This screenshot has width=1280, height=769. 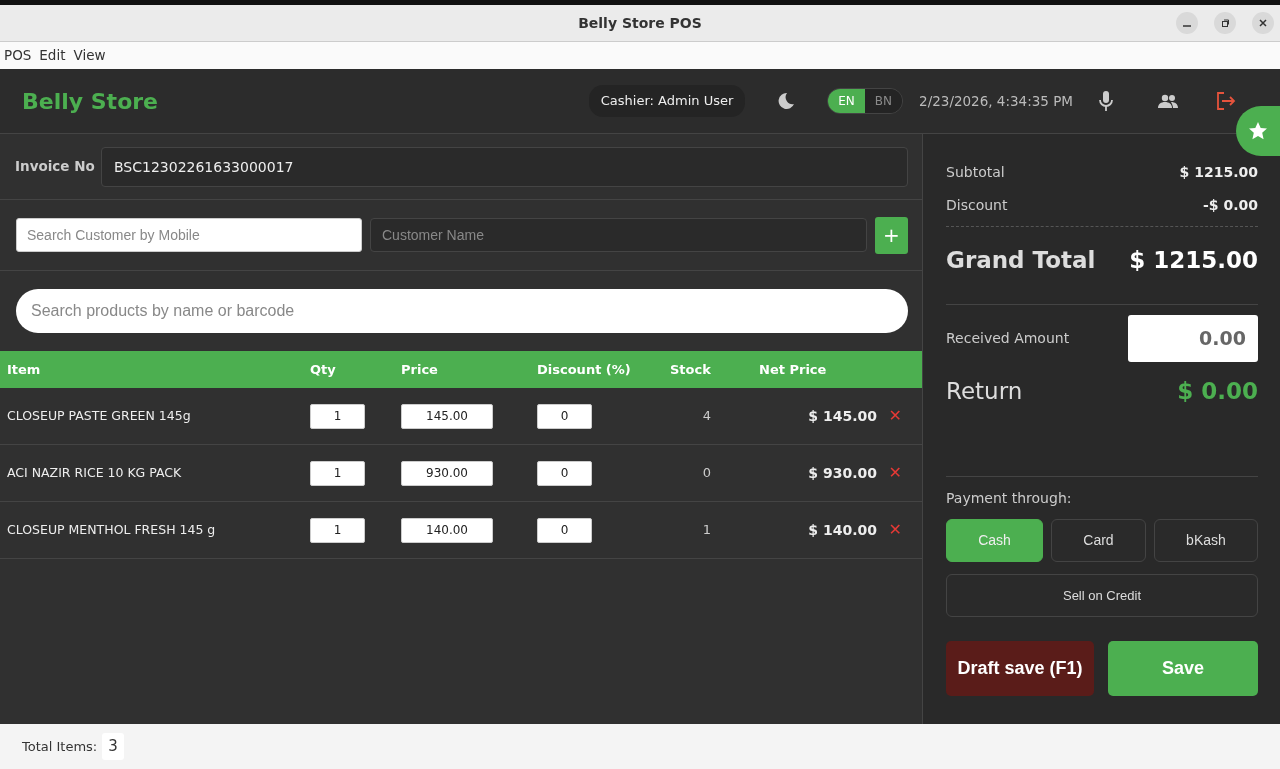 I want to click on star-icon, so click(x=1258, y=131).